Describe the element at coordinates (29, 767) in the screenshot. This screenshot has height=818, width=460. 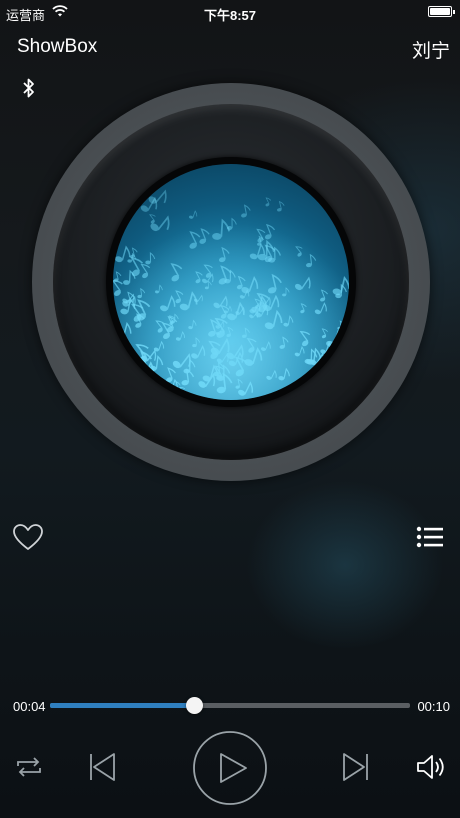
I see `repeat-icon` at that location.